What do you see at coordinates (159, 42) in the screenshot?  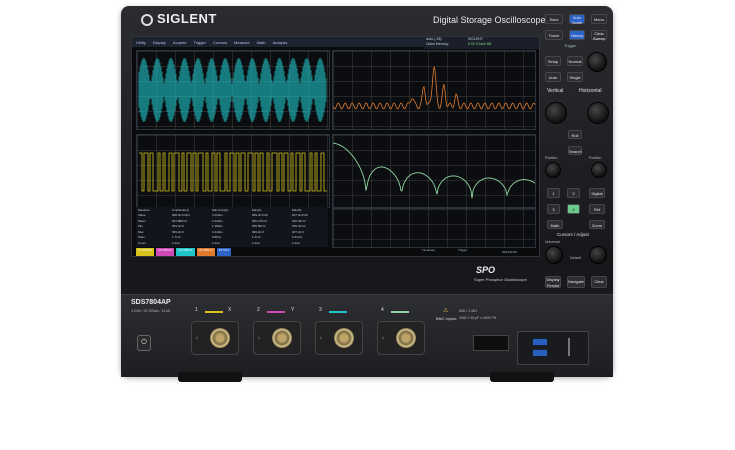 I see `menu-display: Display` at bounding box center [159, 42].